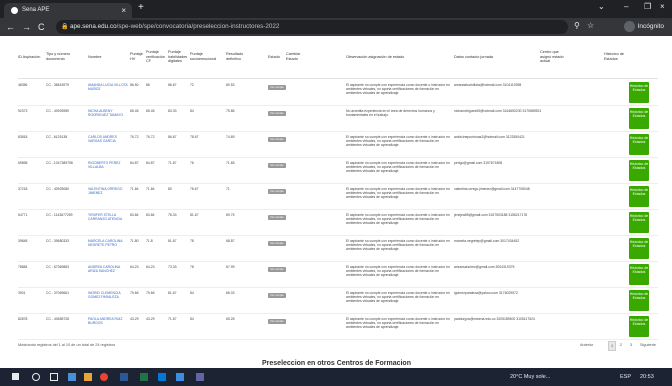 Image resolution: width=672 pixels, height=386 pixels. I want to click on back-arrow-icon: ←, so click(10, 27).